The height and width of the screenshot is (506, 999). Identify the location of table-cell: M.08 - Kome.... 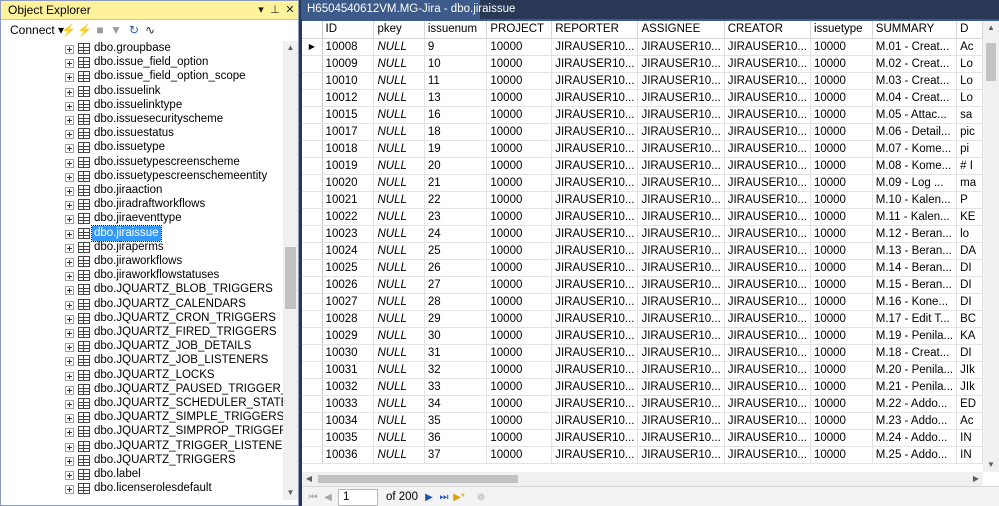
(915, 166).